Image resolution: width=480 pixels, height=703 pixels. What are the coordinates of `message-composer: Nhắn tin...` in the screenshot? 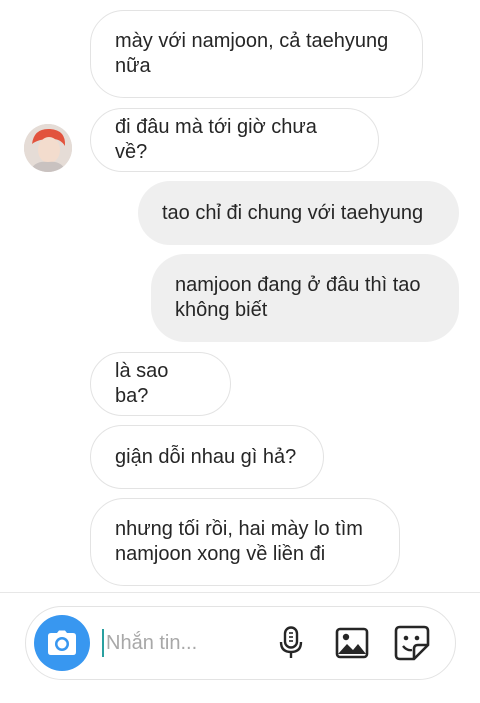 It's located at (240, 643).